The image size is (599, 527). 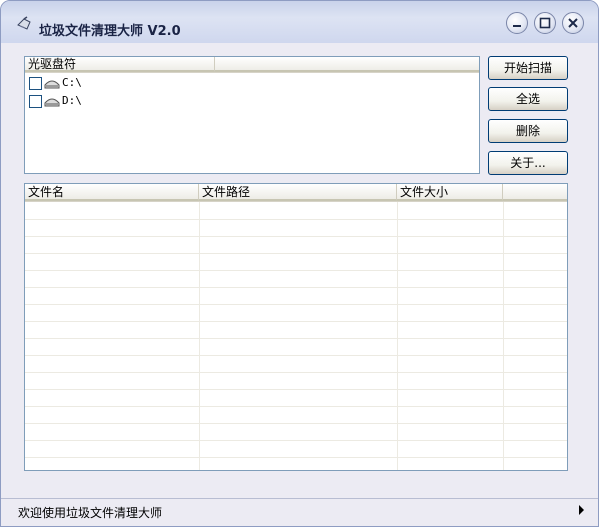 I want to click on column-header-filepath: 文件路径, so click(x=298, y=192).